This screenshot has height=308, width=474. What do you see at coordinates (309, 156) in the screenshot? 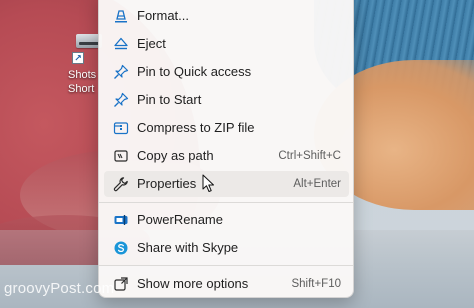
I see `menu-item-shortcut: Ctrl+Shift+C` at bounding box center [309, 156].